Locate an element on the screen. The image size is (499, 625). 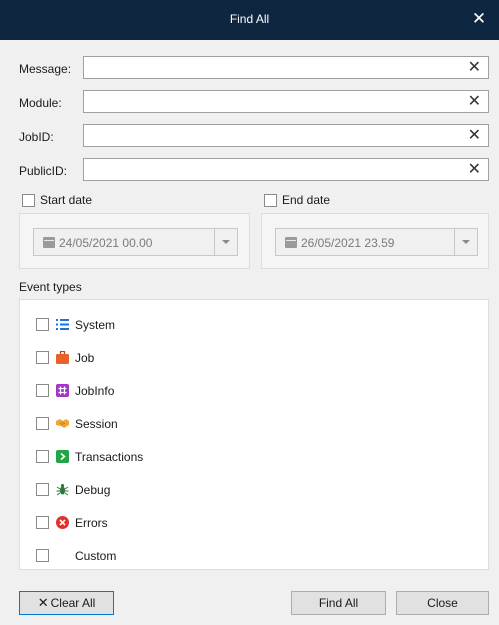
close-window-button: ✕ is located at coordinates (479, 19).